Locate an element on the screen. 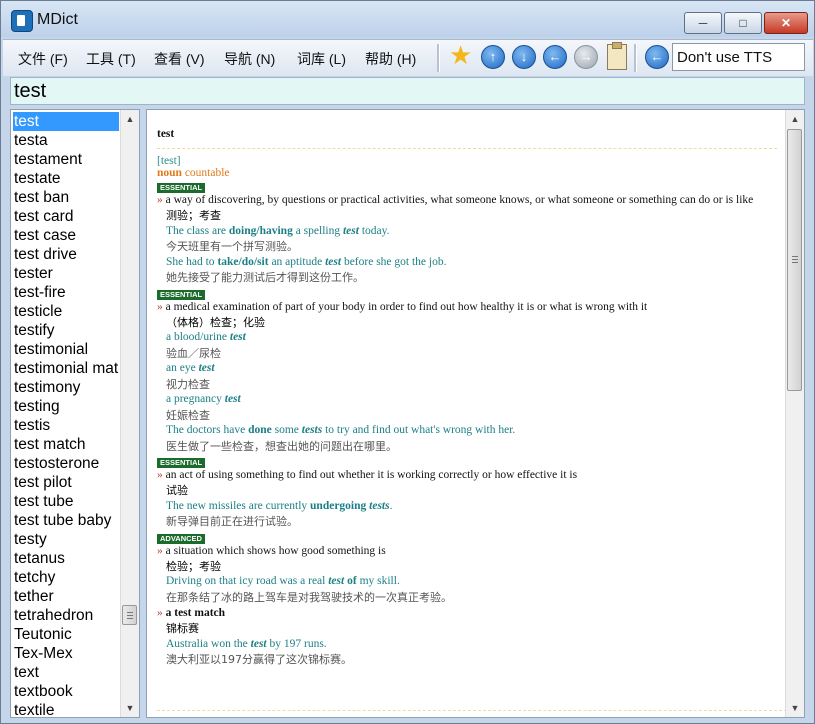  menu-navigate: 导航 (N) is located at coordinates (249, 59).